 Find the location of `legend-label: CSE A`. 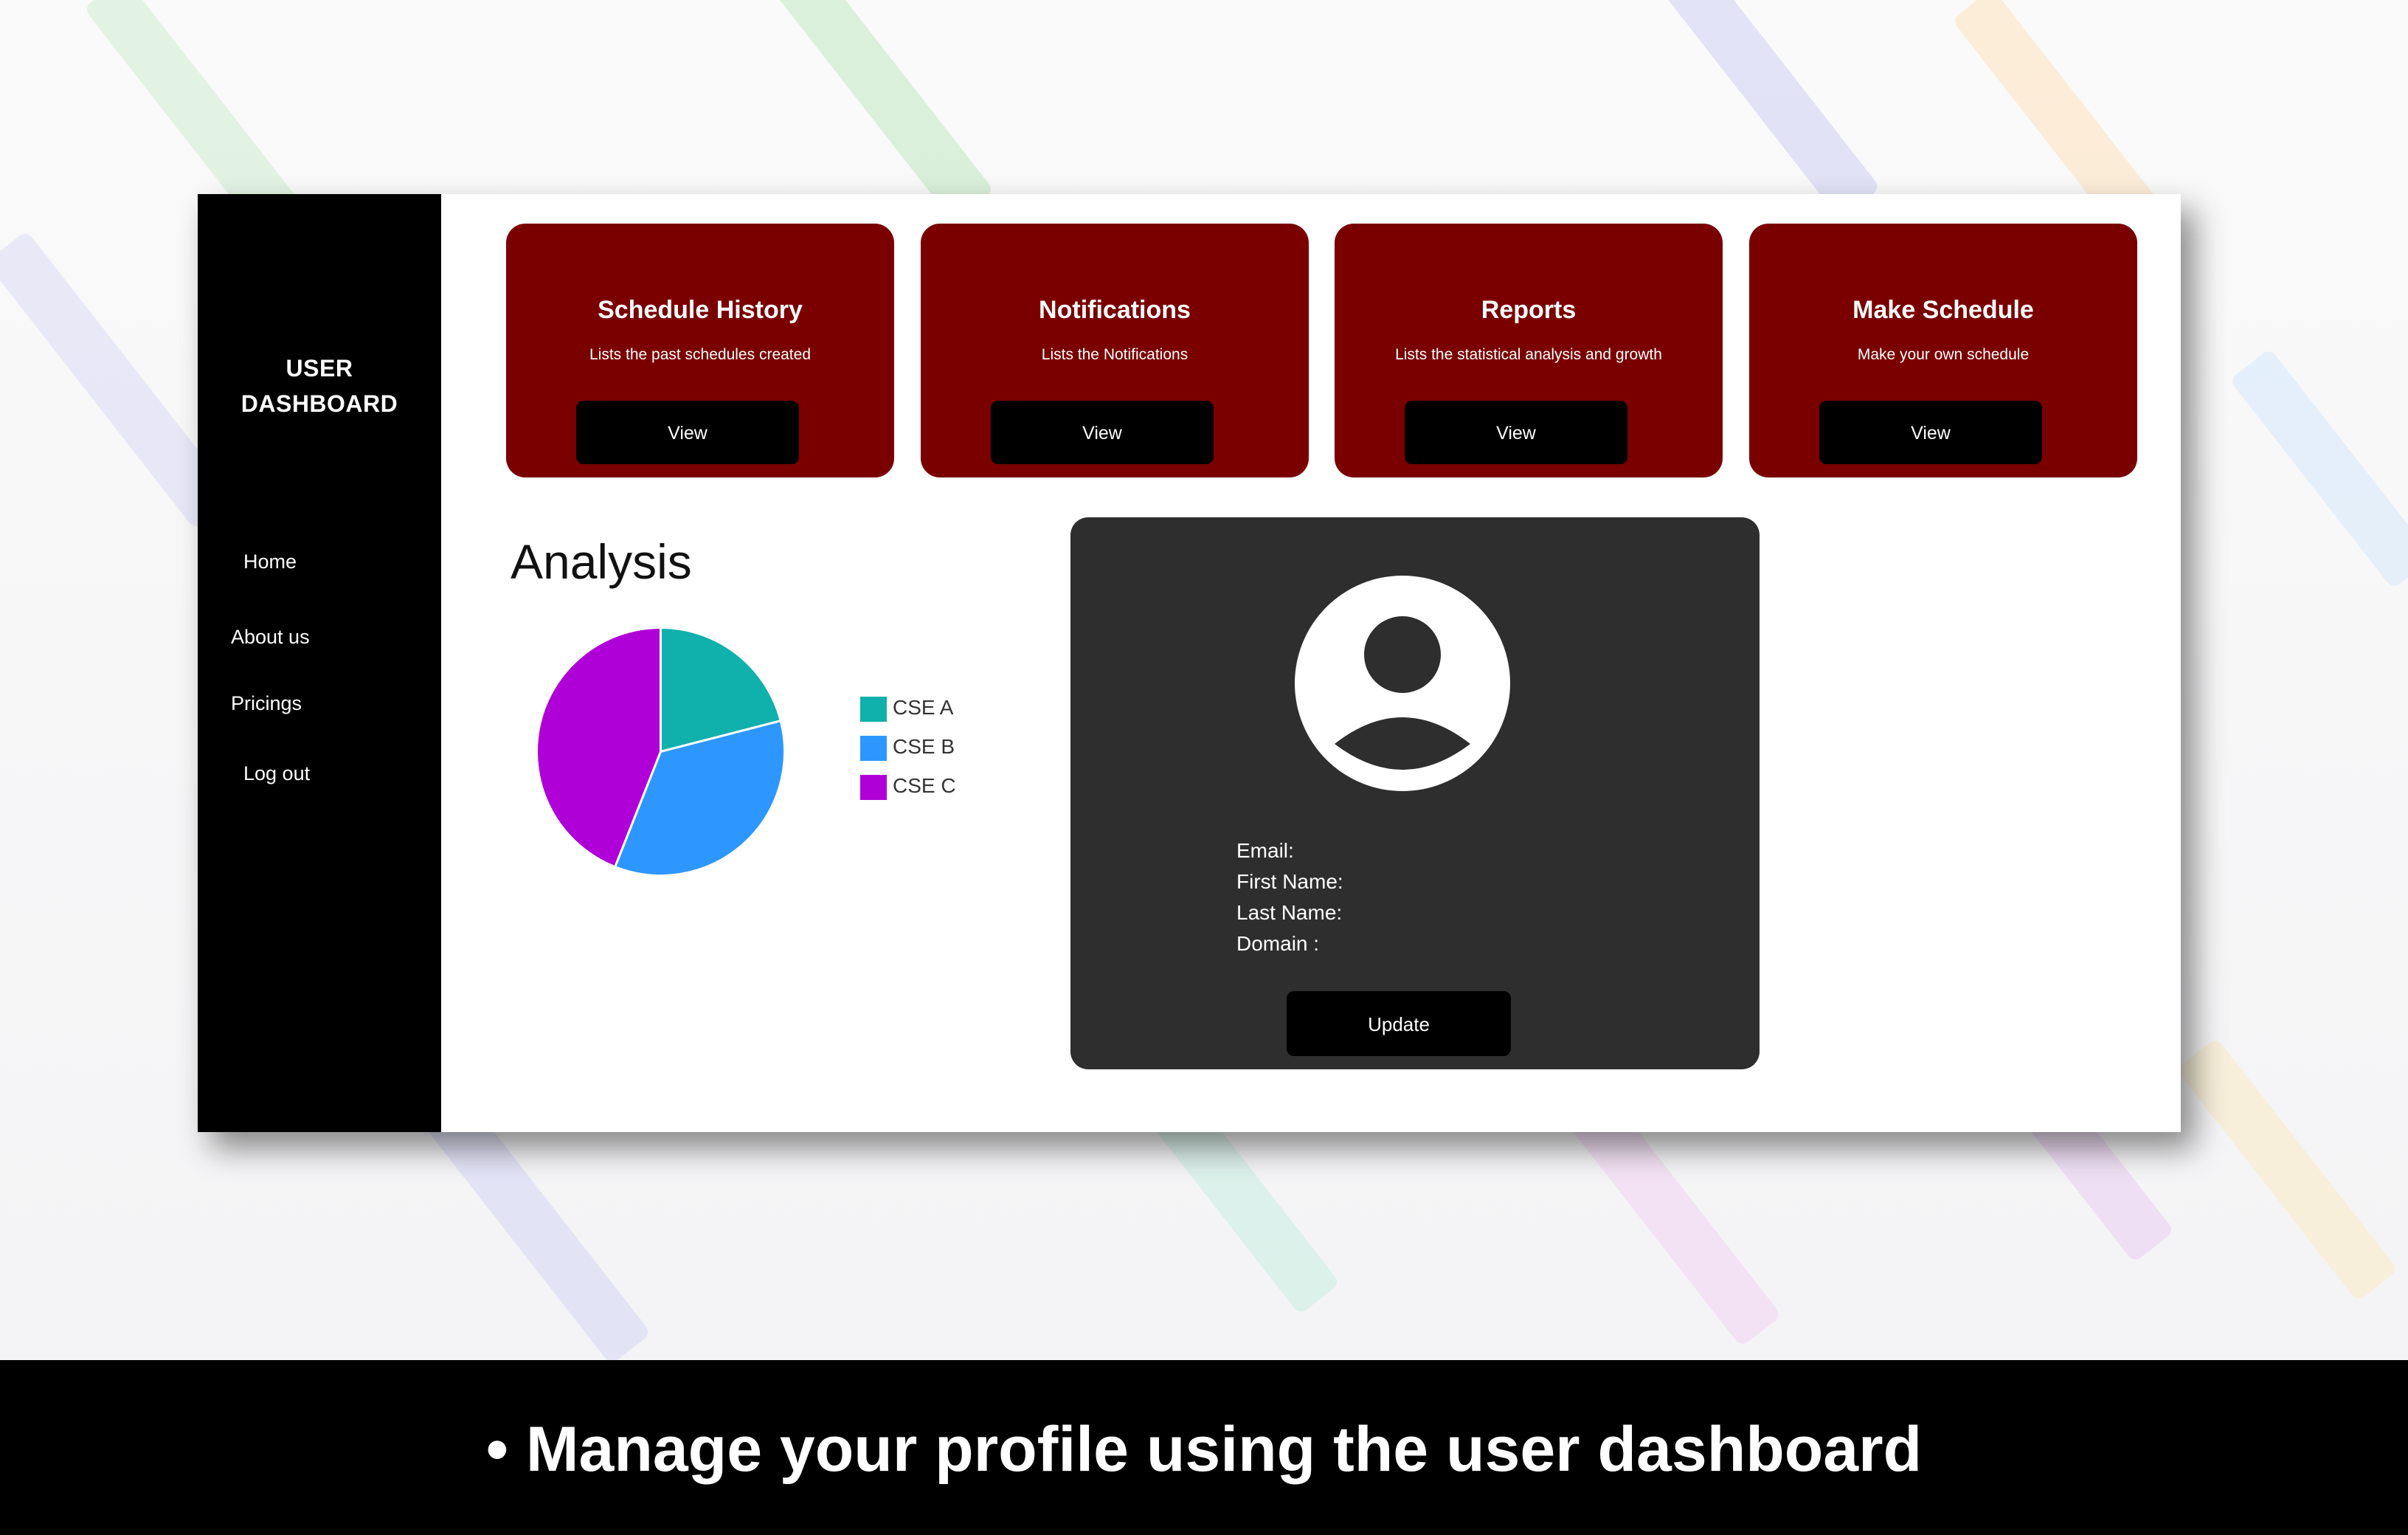

legend-label: CSE A is located at coordinates (924, 707).